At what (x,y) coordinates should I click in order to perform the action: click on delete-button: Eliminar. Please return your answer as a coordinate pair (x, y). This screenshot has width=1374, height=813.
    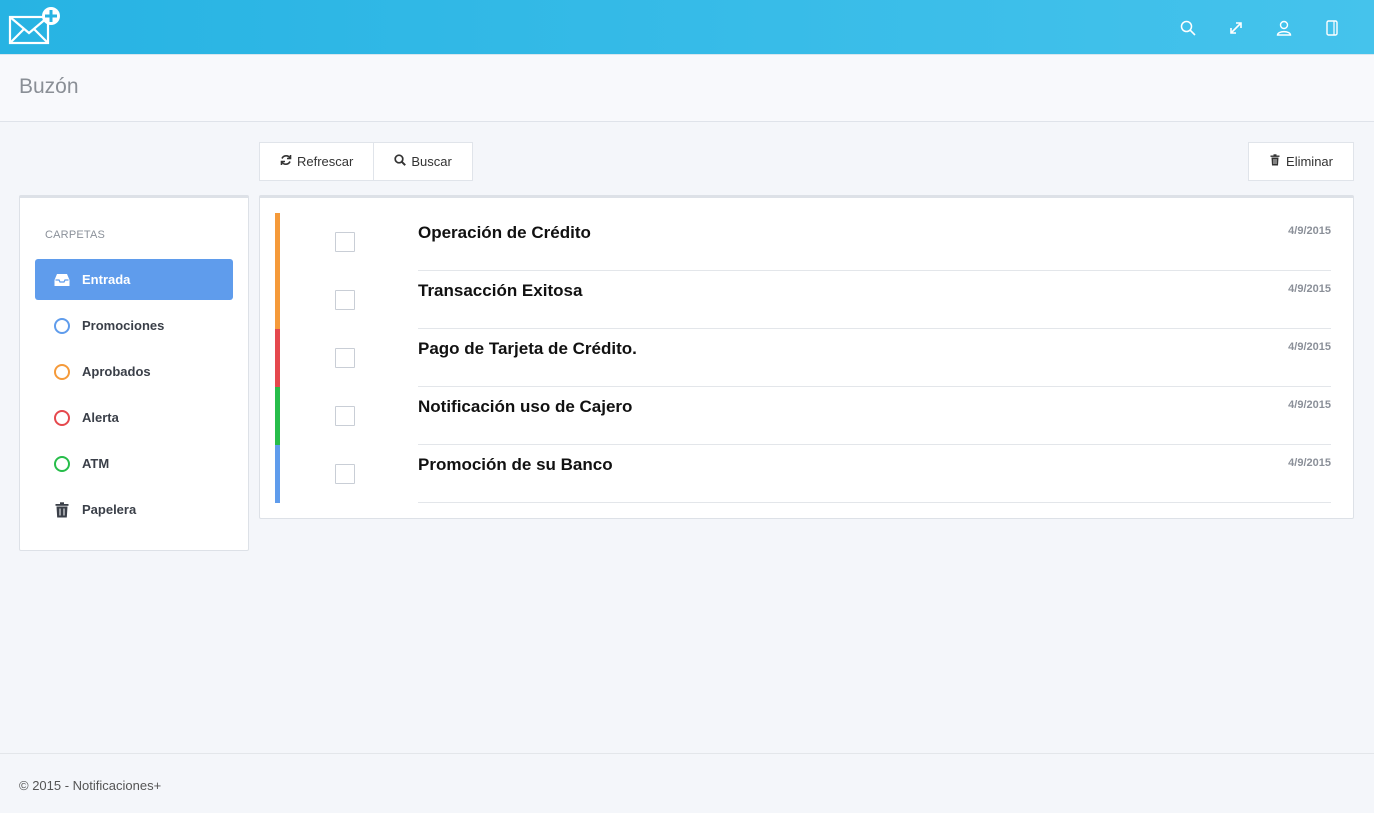
    Looking at the image, I should click on (1301, 161).